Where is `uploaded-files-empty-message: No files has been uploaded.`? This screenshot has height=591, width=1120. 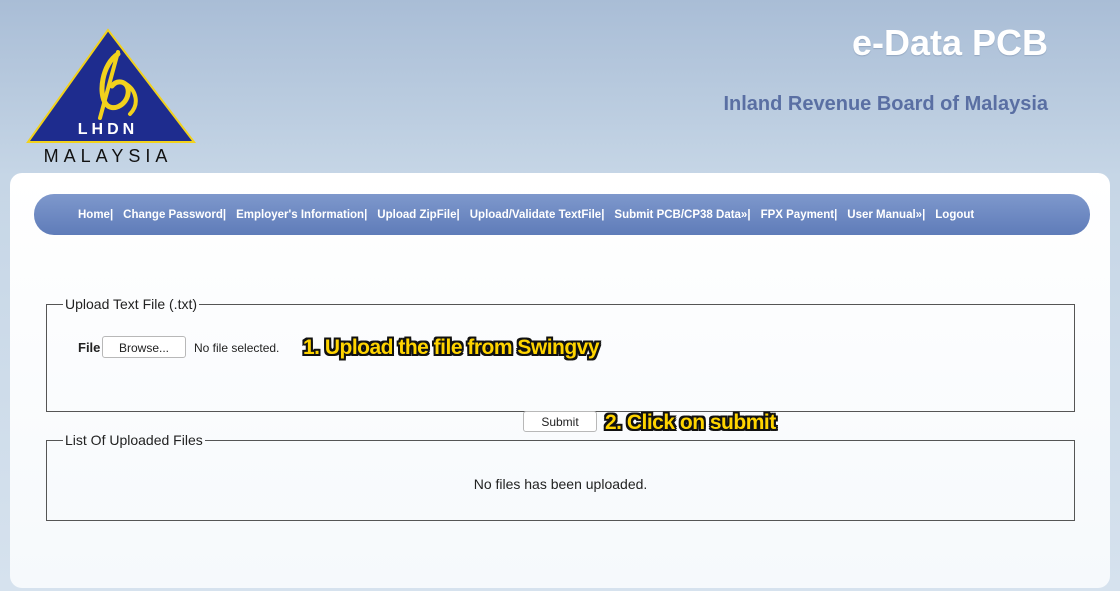 uploaded-files-empty-message: No files has been uploaded. is located at coordinates (560, 484).